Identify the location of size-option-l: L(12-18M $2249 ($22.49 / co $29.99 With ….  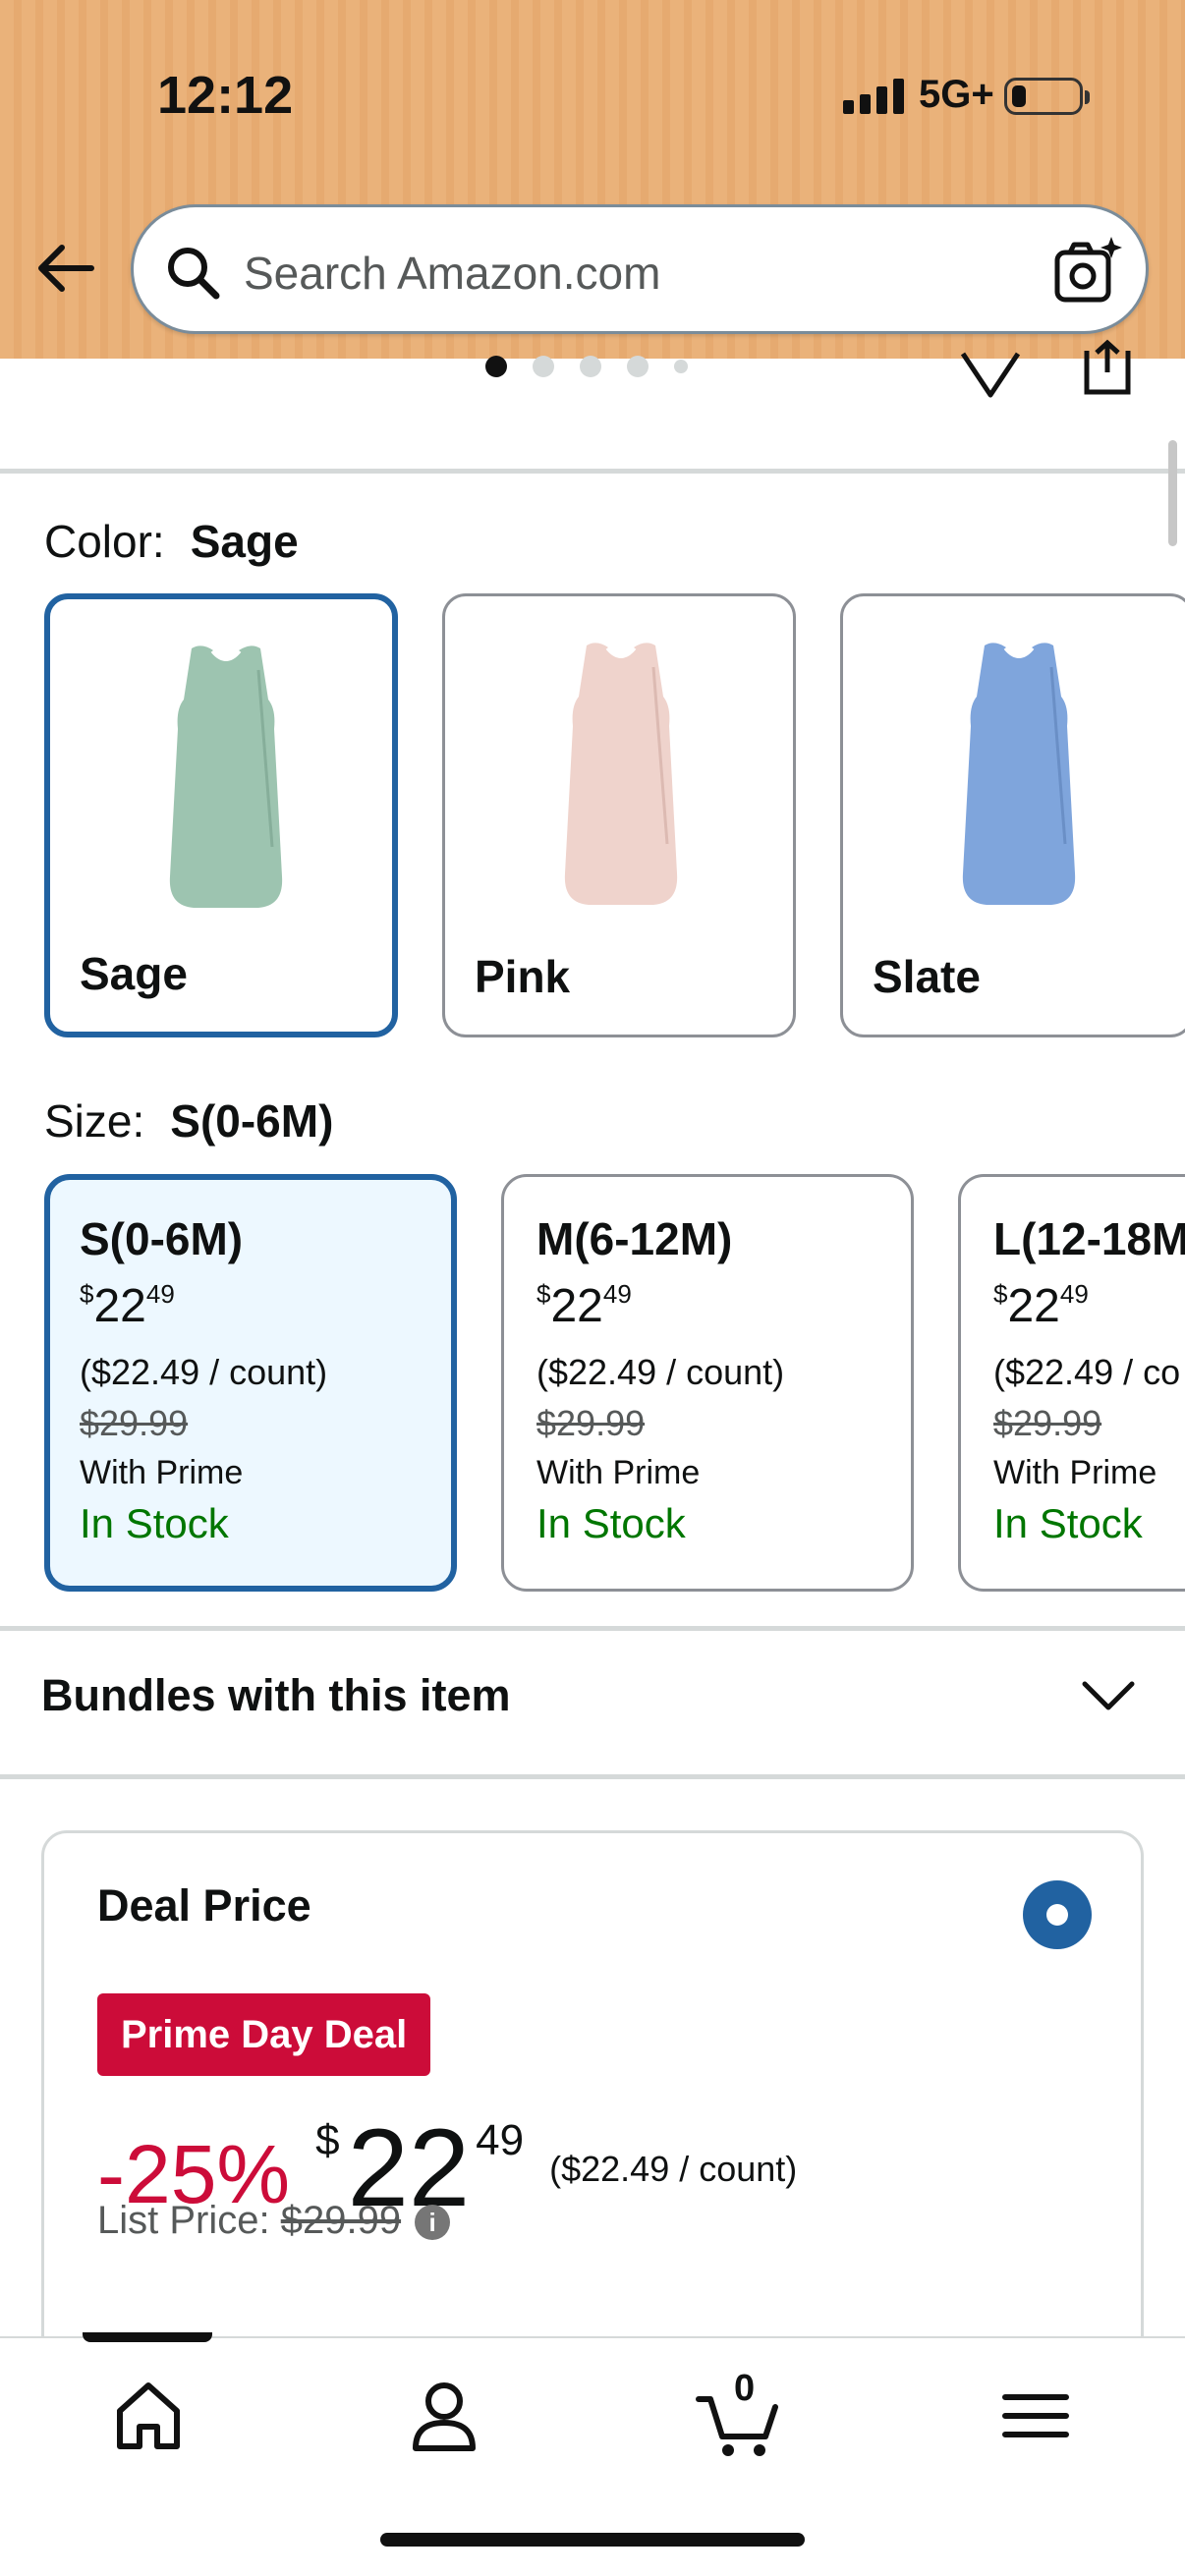
(1072, 1383).